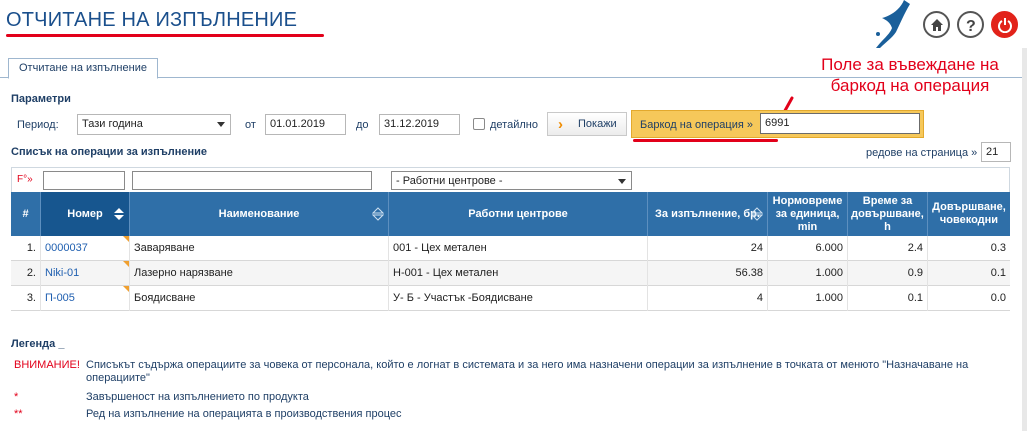 Image resolution: width=1027 pixels, height=431 pixels. I want to click on row-name: Лазерно нарязване, so click(259, 273).